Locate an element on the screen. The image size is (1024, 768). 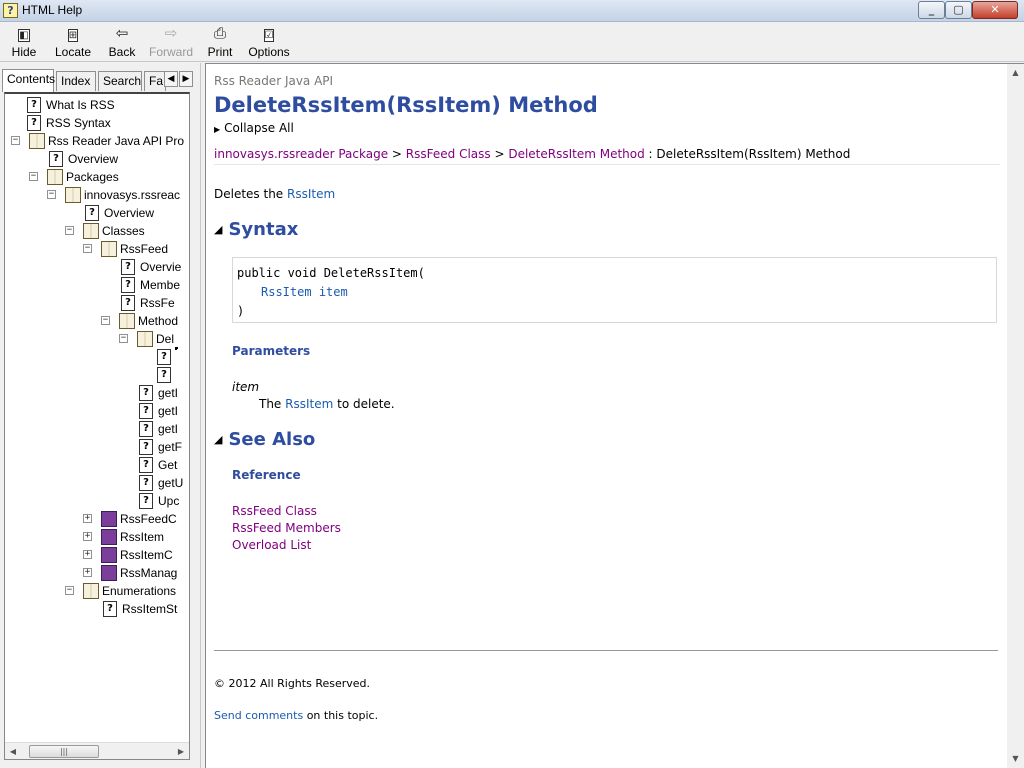
scroll-right-icon: ▶ is located at coordinates (181, 751).